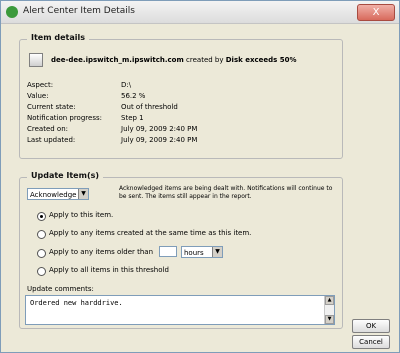 The height and width of the screenshot is (353, 400). Describe the element at coordinates (149, 107) in the screenshot. I see `current-state-value: Out of threshold` at that location.